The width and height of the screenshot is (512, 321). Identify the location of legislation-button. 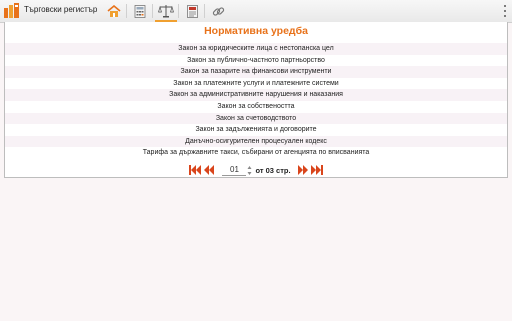
(166, 11).